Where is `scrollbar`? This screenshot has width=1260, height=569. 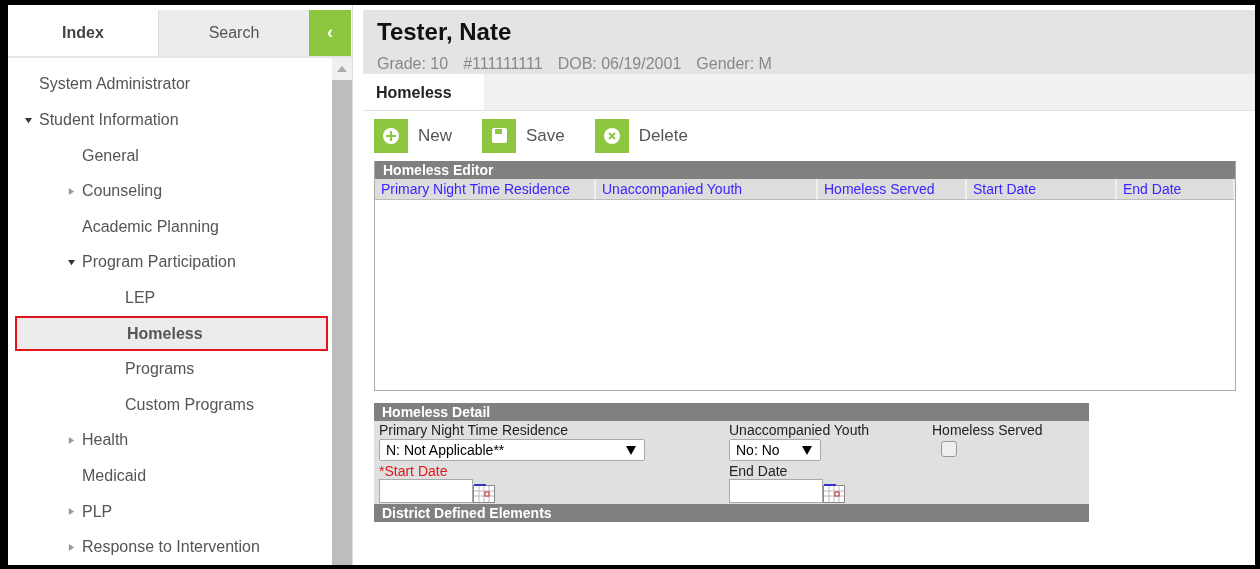
scrollbar is located at coordinates (342, 311).